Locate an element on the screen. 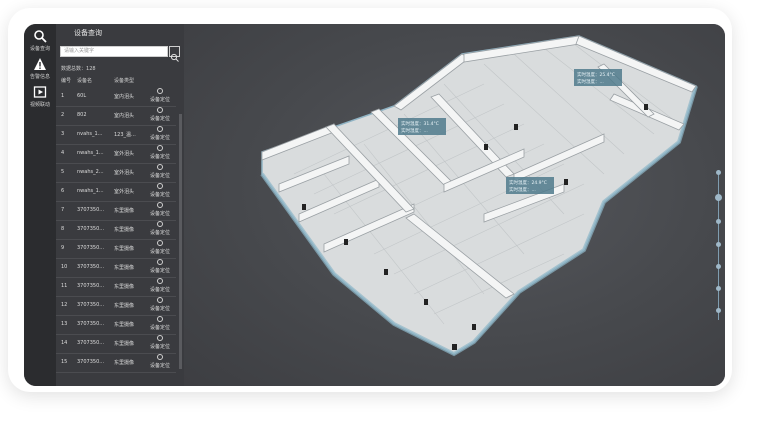 The height and width of the screenshot is (432, 760). row-index: 2 is located at coordinates (63, 115).